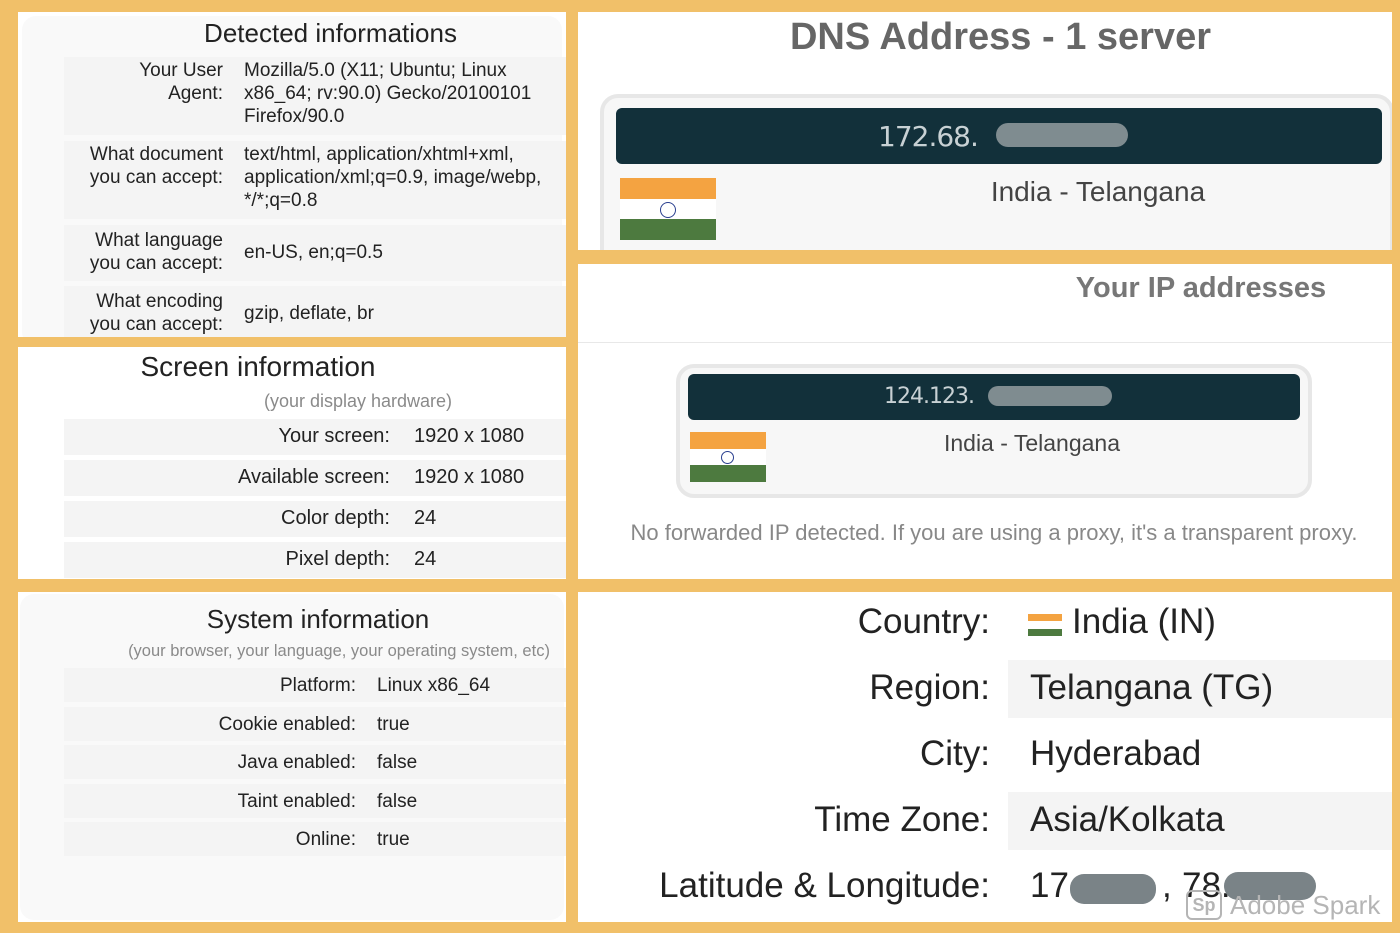 The width and height of the screenshot is (1400, 933). Describe the element at coordinates (296, 801) in the screenshot. I see `taint-enabled-label: Taint enabled:` at that location.